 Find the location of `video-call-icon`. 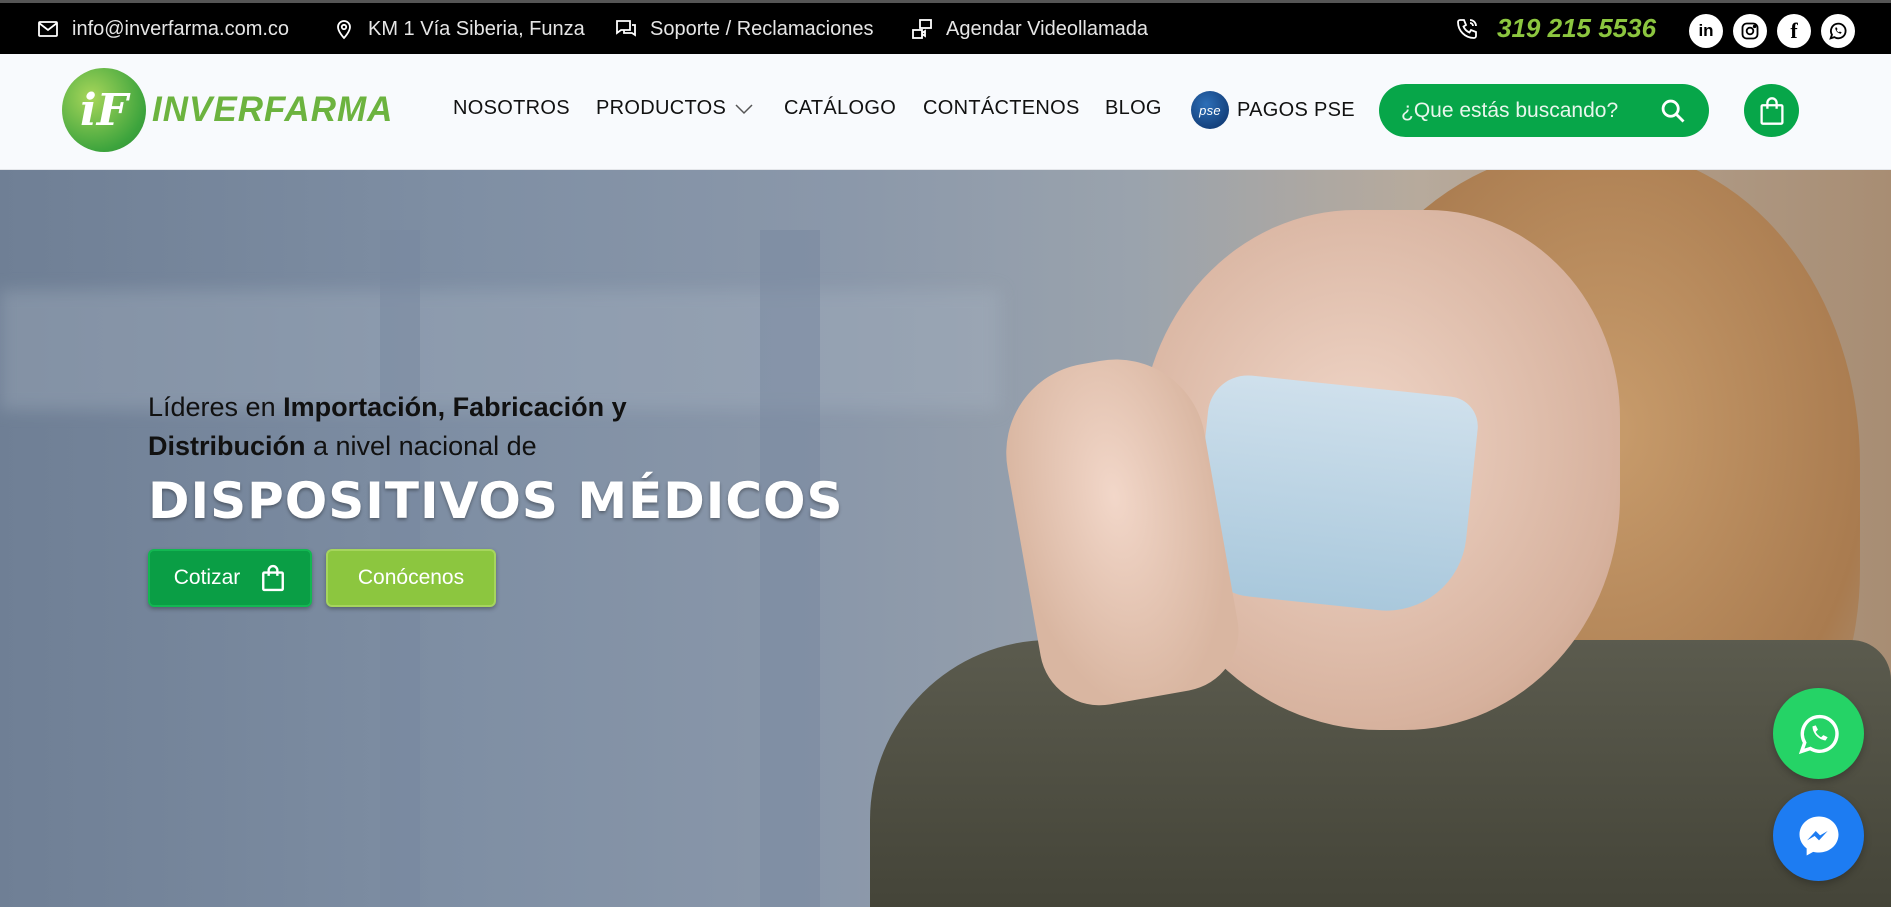

video-call-icon is located at coordinates (922, 29).